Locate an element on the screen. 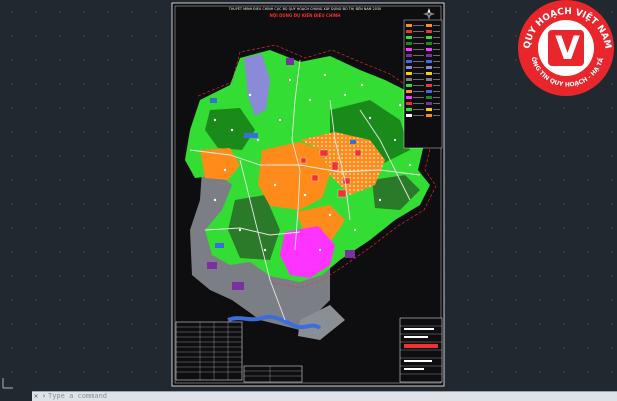  sheet-subtitle: NỘI DUNG DỰ KIẾN ĐIỀU CHỈNH is located at coordinates (305, 15).